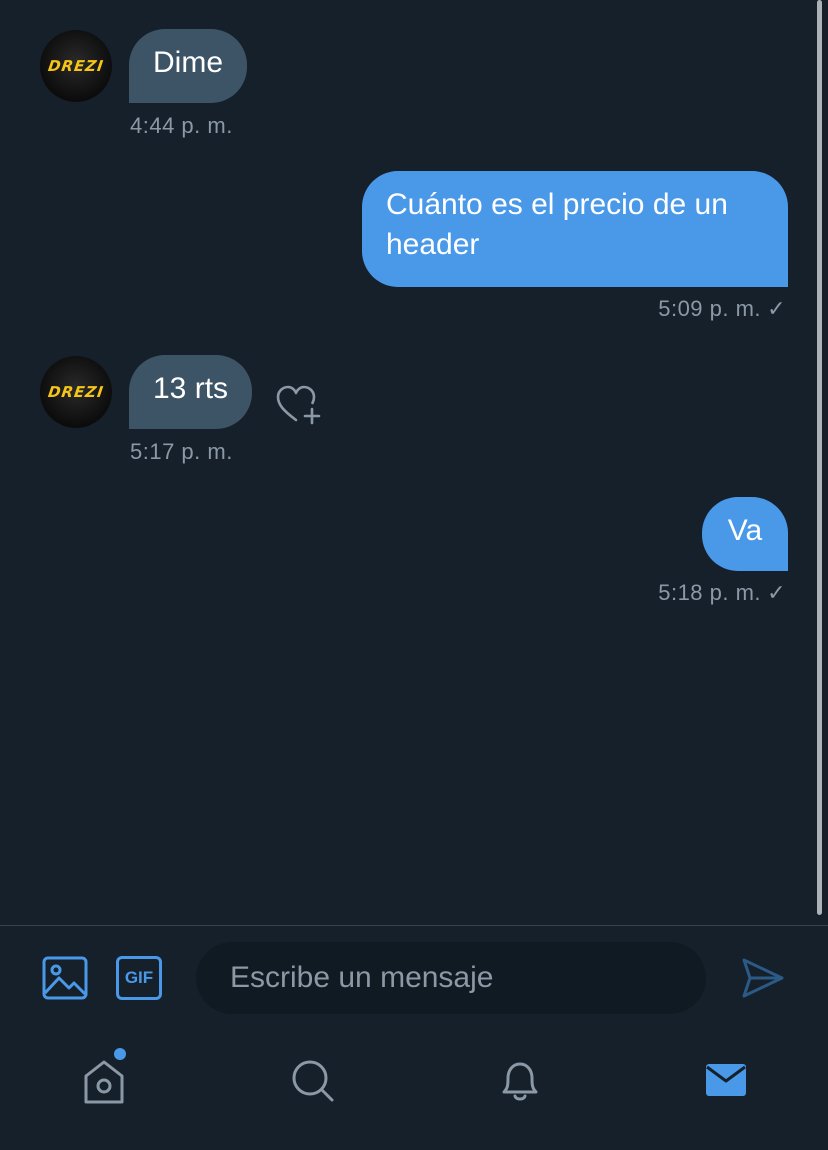 This screenshot has height=1150, width=828. What do you see at coordinates (710, 308) in the screenshot?
I see `message-timestamp: 5:09 p. m.` at bounding box center [710, 308].